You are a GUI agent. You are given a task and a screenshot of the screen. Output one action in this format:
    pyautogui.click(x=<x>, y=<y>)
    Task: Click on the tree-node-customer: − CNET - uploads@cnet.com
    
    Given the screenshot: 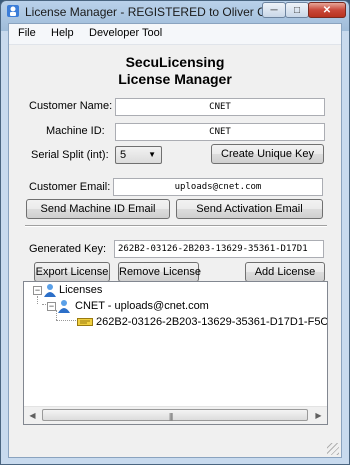 What is the action you would take?
    pyautogui.click(x=174, y=306)
    